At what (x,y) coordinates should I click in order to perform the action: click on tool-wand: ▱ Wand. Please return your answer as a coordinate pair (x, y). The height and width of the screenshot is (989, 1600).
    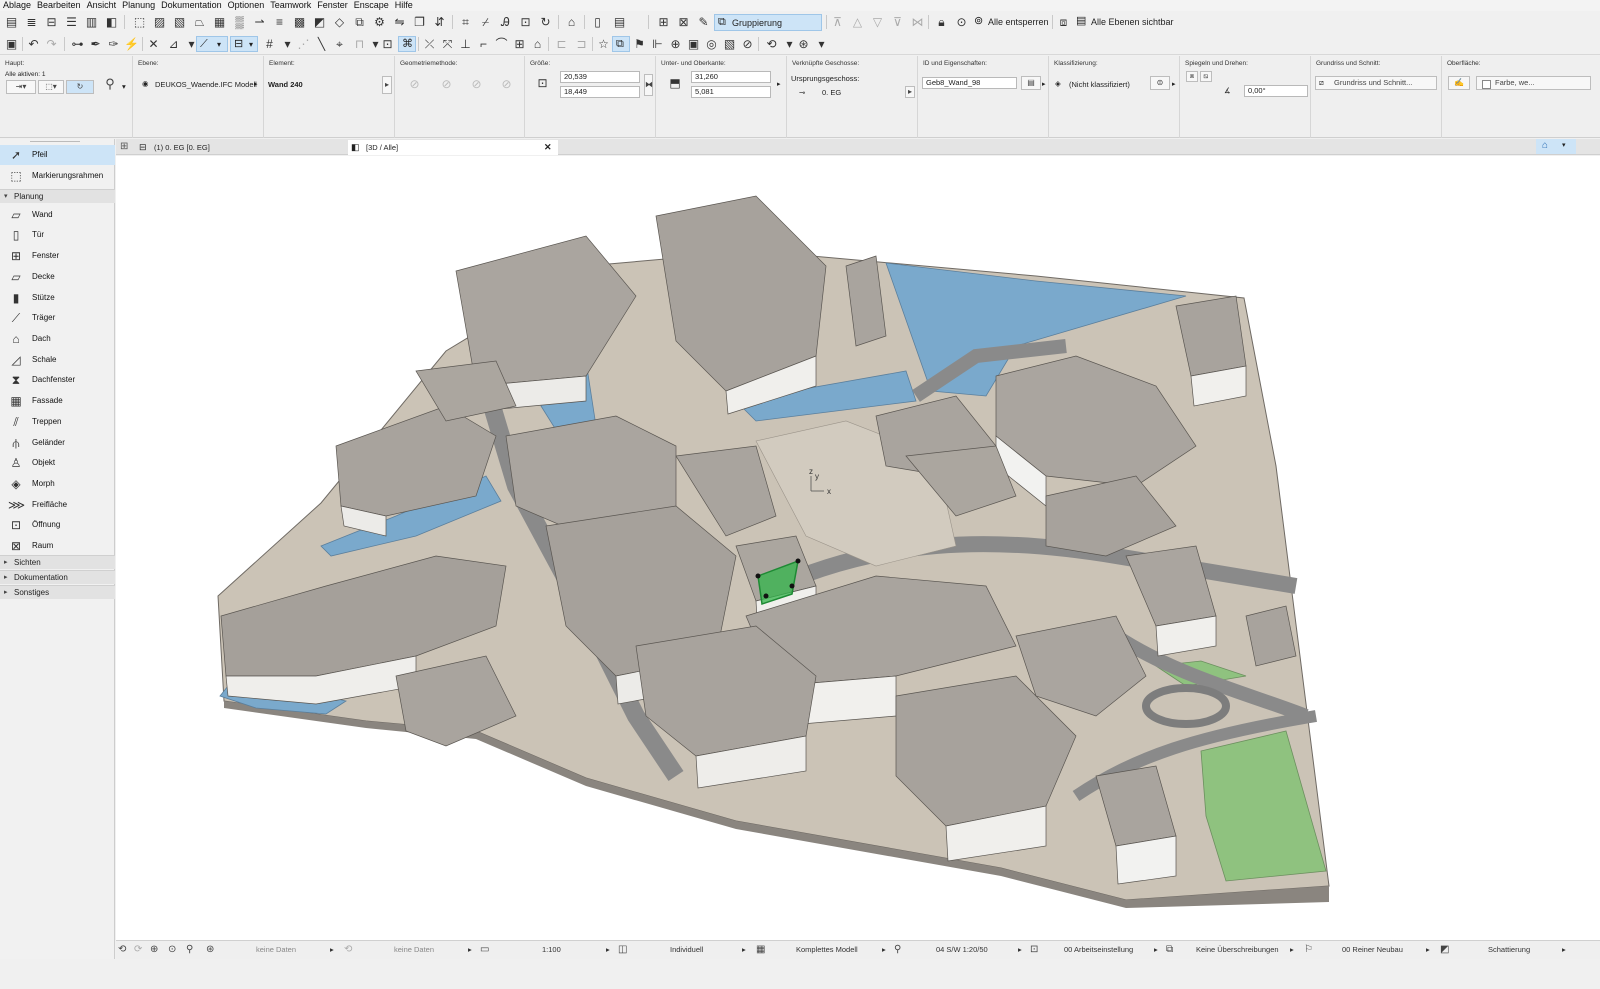
    Looking at the image, I should click on (57, 215).